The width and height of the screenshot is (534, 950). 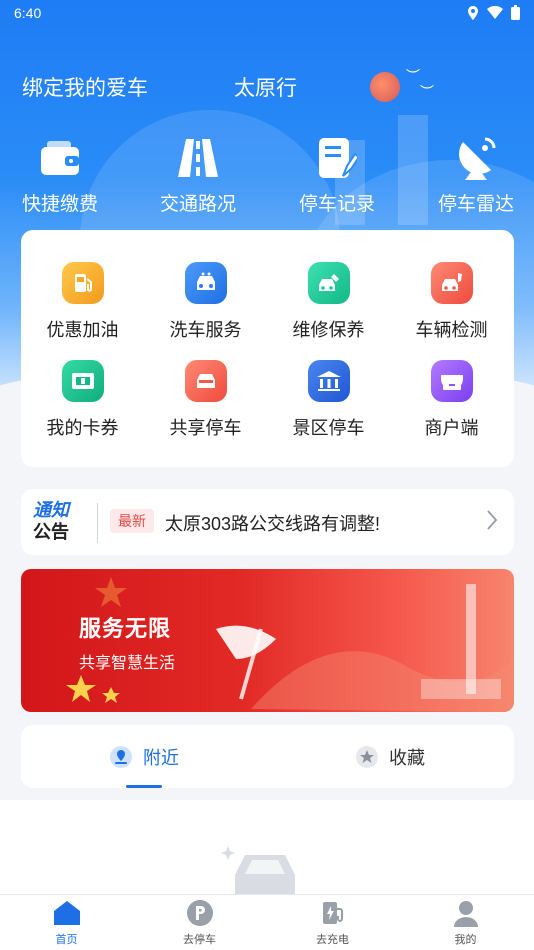 I want to click on document-edit-icon, so click(x=337, y=158).